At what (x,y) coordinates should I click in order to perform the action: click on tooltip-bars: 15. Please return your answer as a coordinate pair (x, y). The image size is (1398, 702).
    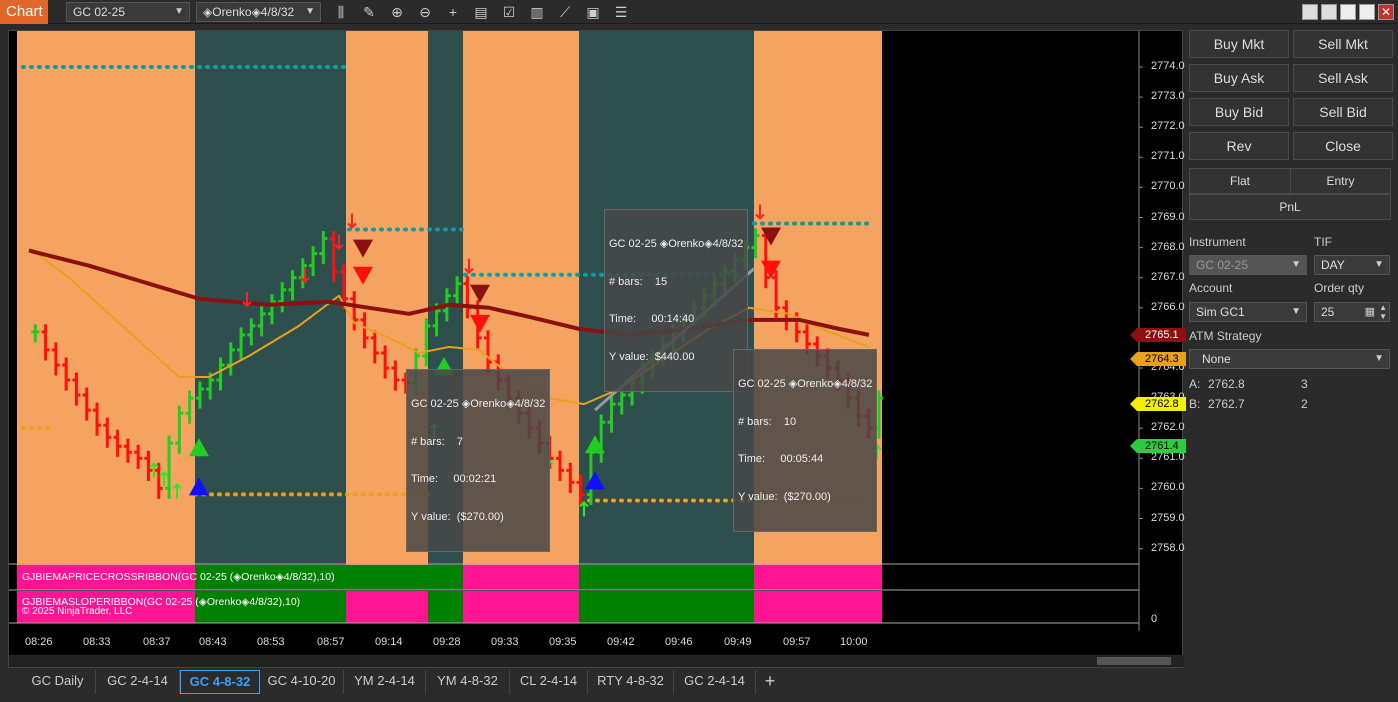
    Looking at the image, I should click on (661, 281).